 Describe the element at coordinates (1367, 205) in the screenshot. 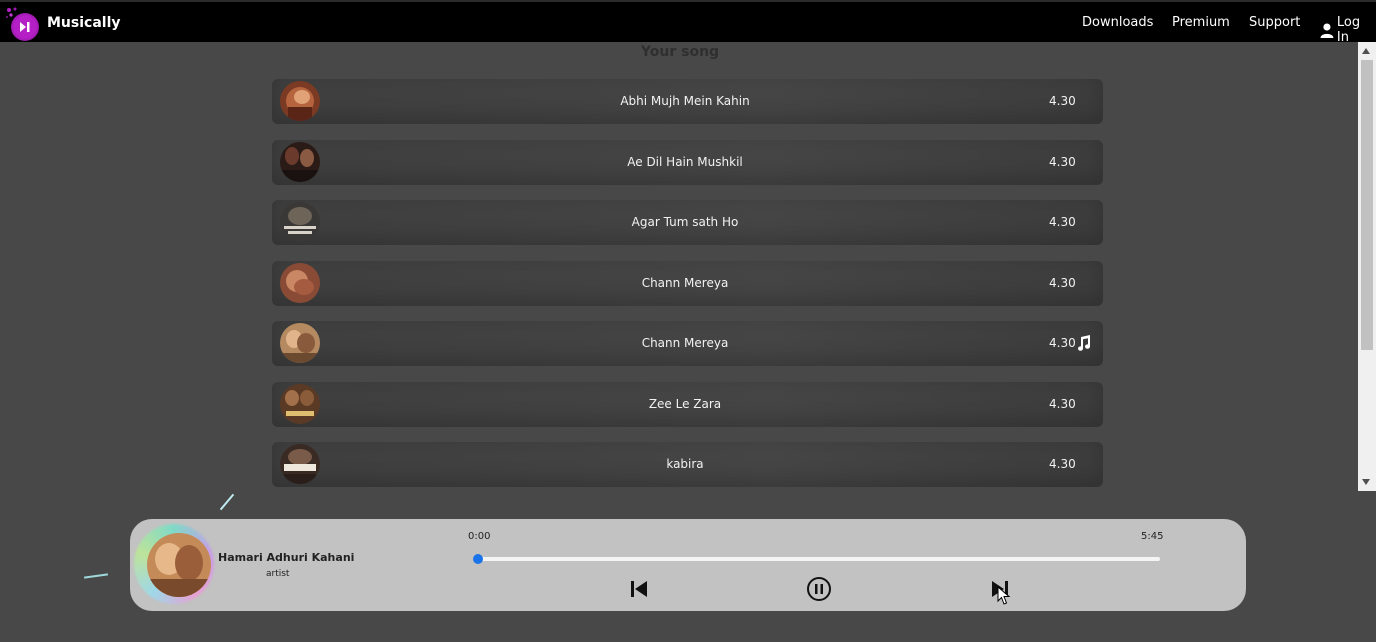

I see `scrollbar-thumb` at that location.